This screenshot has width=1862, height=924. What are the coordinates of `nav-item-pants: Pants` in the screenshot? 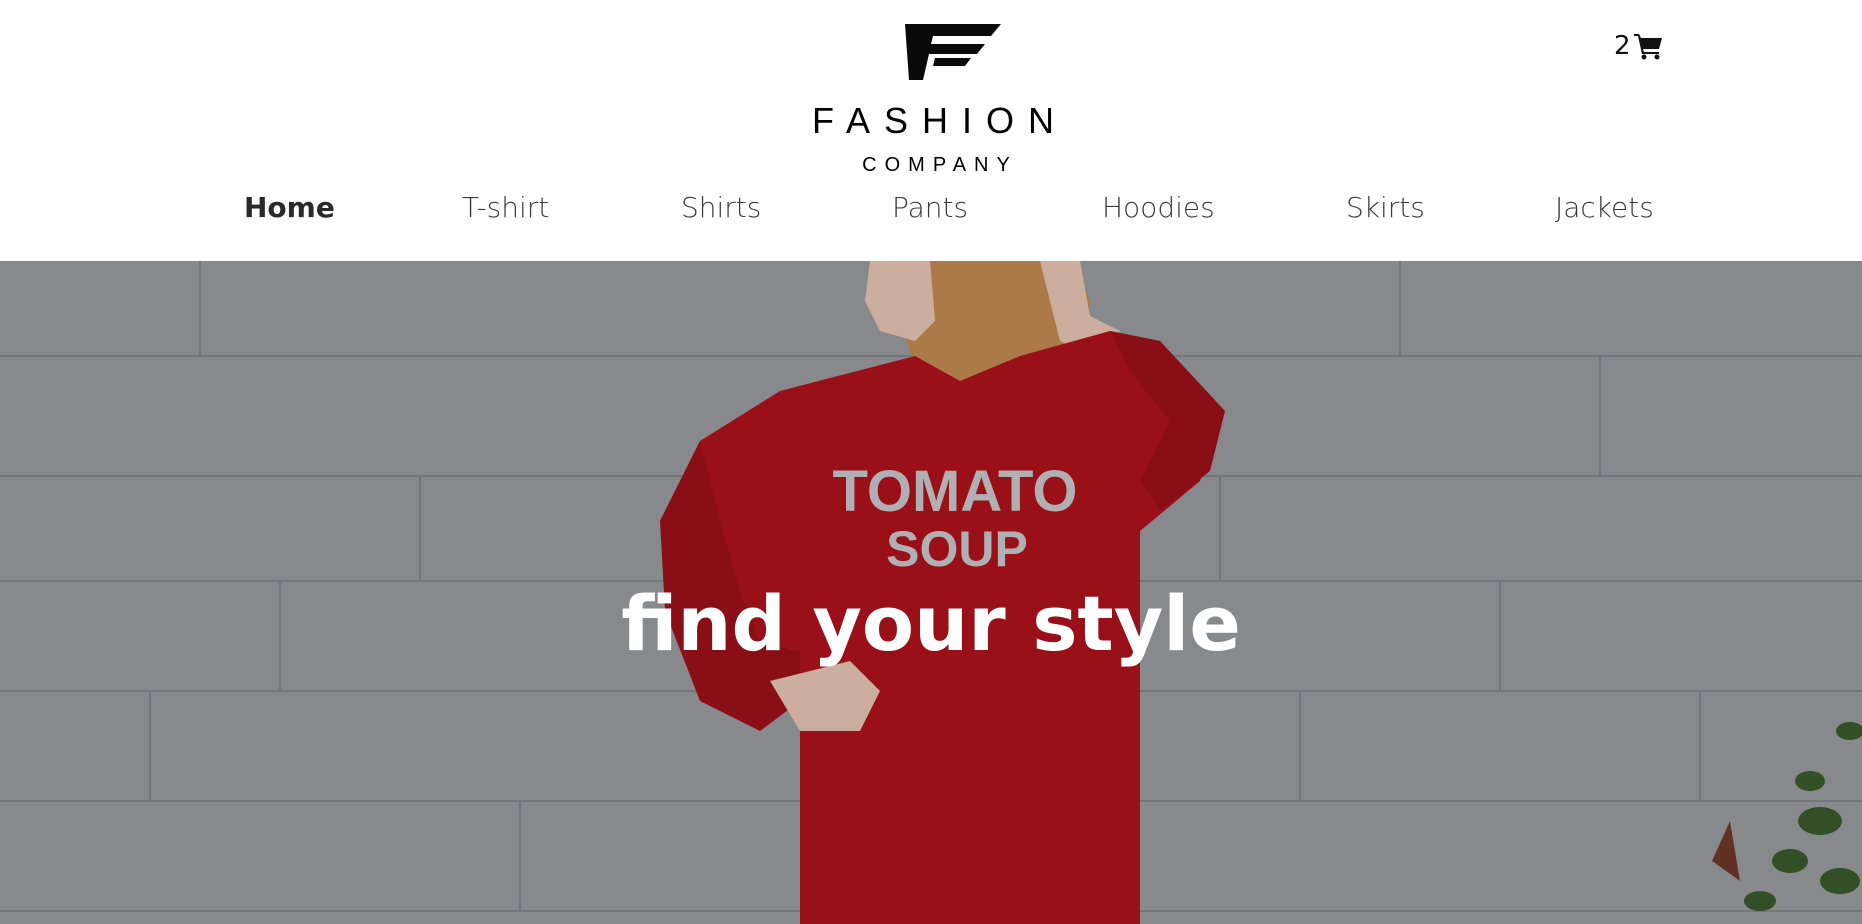 It's located at (930, 208).